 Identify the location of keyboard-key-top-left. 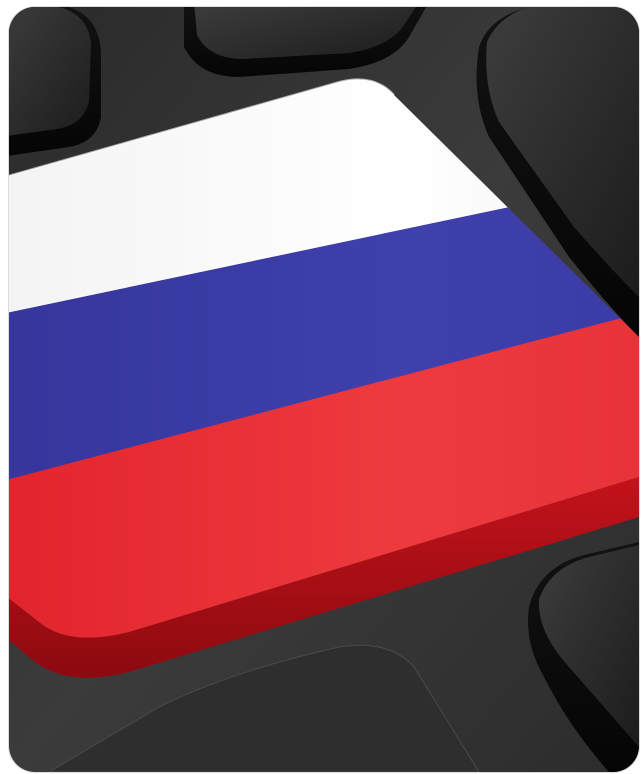
(55, 81).